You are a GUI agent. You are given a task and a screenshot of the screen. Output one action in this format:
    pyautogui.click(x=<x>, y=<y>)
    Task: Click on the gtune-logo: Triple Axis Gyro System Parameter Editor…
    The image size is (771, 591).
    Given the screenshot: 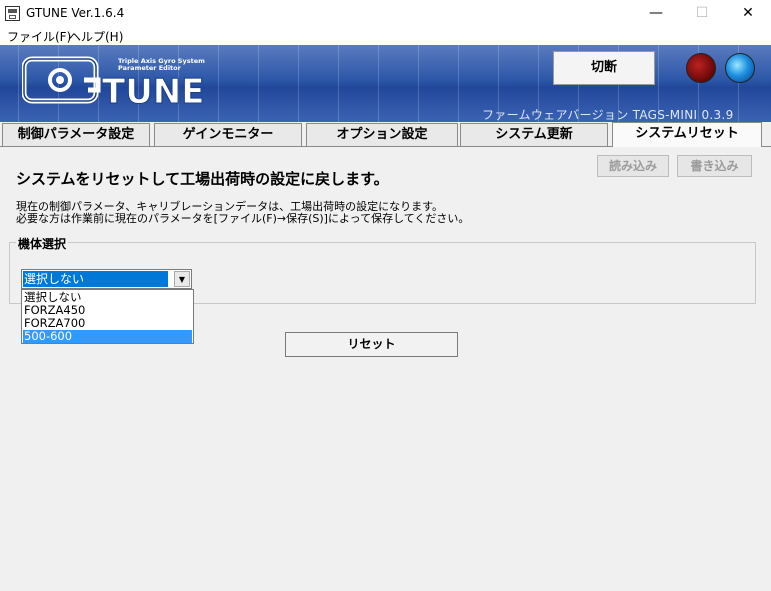 What is the action you would take?
    pyautogui.click(x=113, y=80)
    